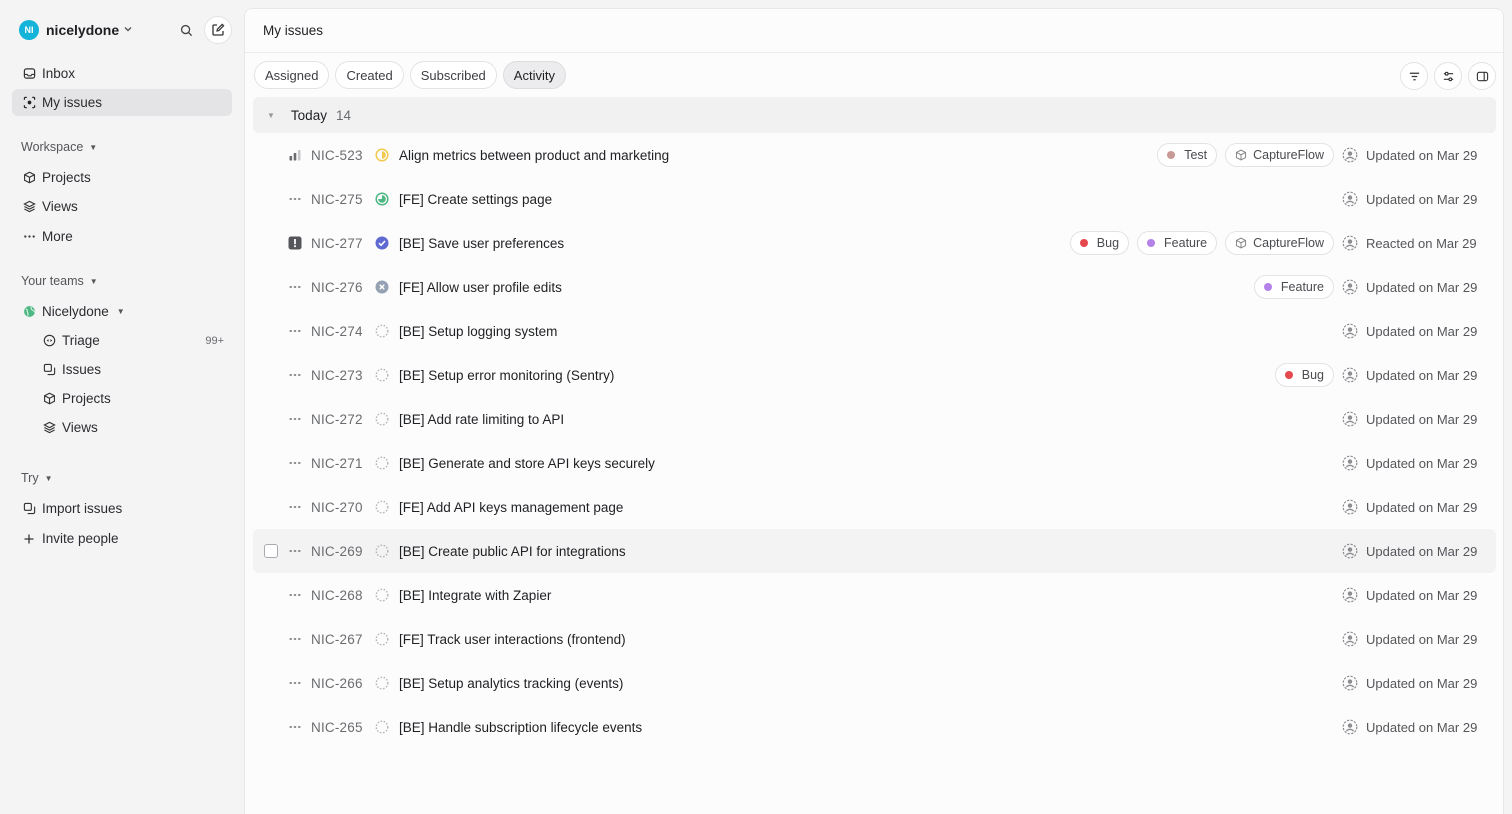 The image size is (1512, 814). What do you see at coordinates (122, 177) in the screenshot?
I see `sidebar-item-projects: Projects` at bounding box center [122, 177].